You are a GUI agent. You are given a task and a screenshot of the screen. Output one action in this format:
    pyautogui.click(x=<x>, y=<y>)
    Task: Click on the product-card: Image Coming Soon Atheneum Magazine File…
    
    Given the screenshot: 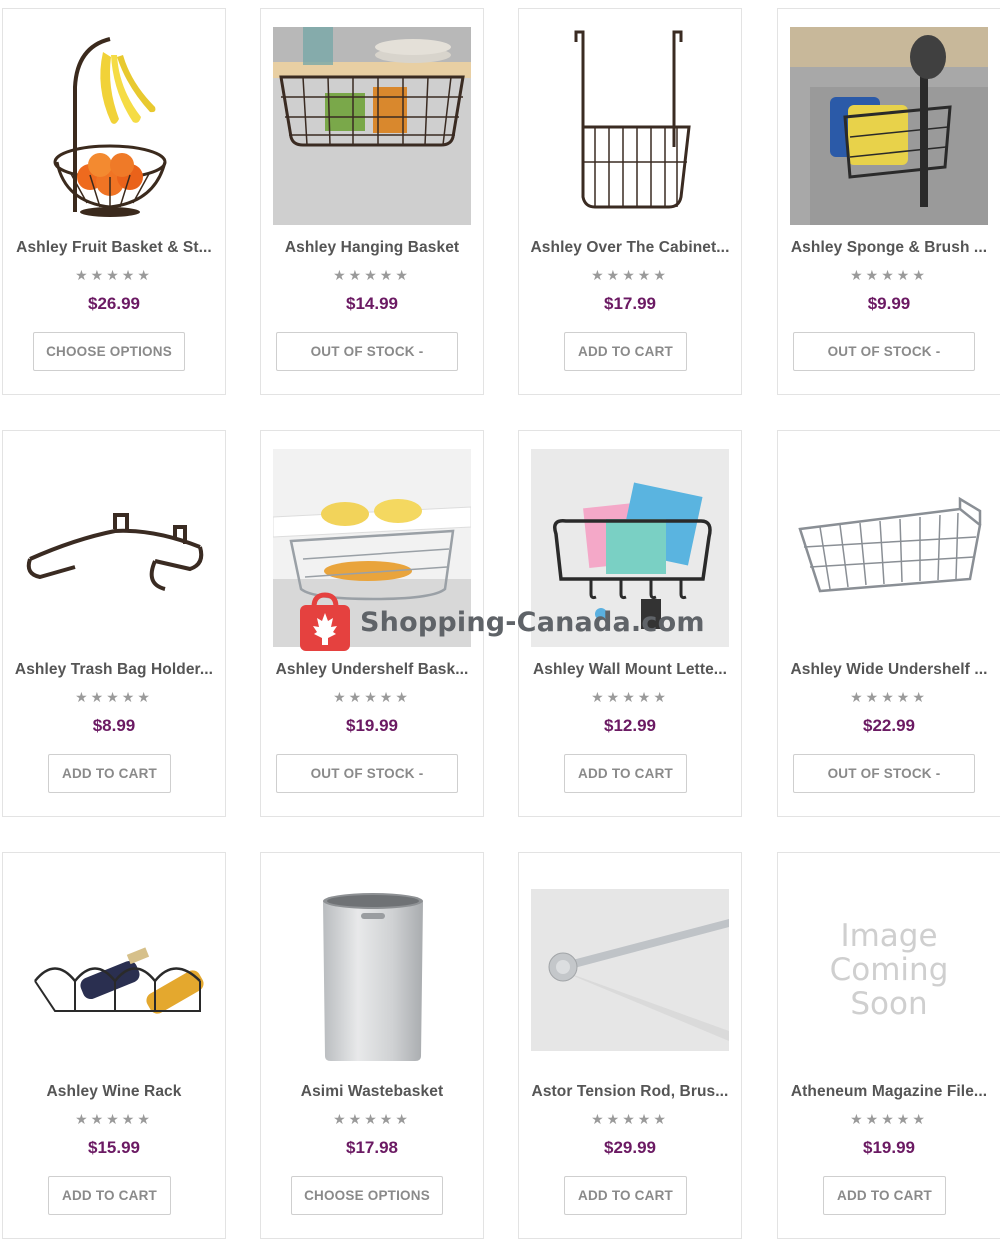 What is the action you would take?
    pyautogui.click(x=888, y=1045)
    